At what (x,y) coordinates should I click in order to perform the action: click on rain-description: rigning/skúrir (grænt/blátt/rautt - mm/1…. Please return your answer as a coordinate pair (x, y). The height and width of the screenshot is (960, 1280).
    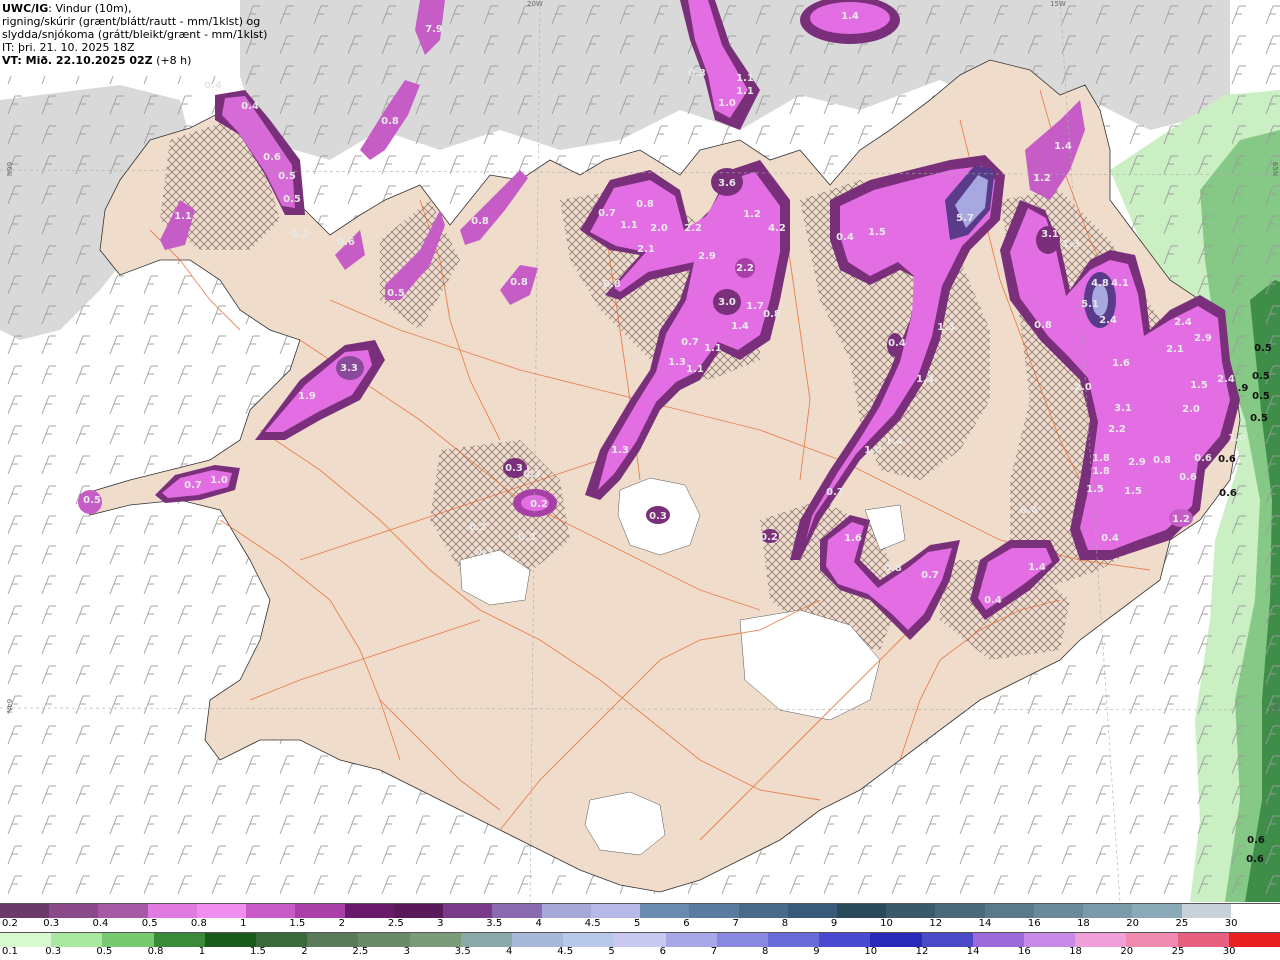
    Looking at the image, I should click on (131, 21).